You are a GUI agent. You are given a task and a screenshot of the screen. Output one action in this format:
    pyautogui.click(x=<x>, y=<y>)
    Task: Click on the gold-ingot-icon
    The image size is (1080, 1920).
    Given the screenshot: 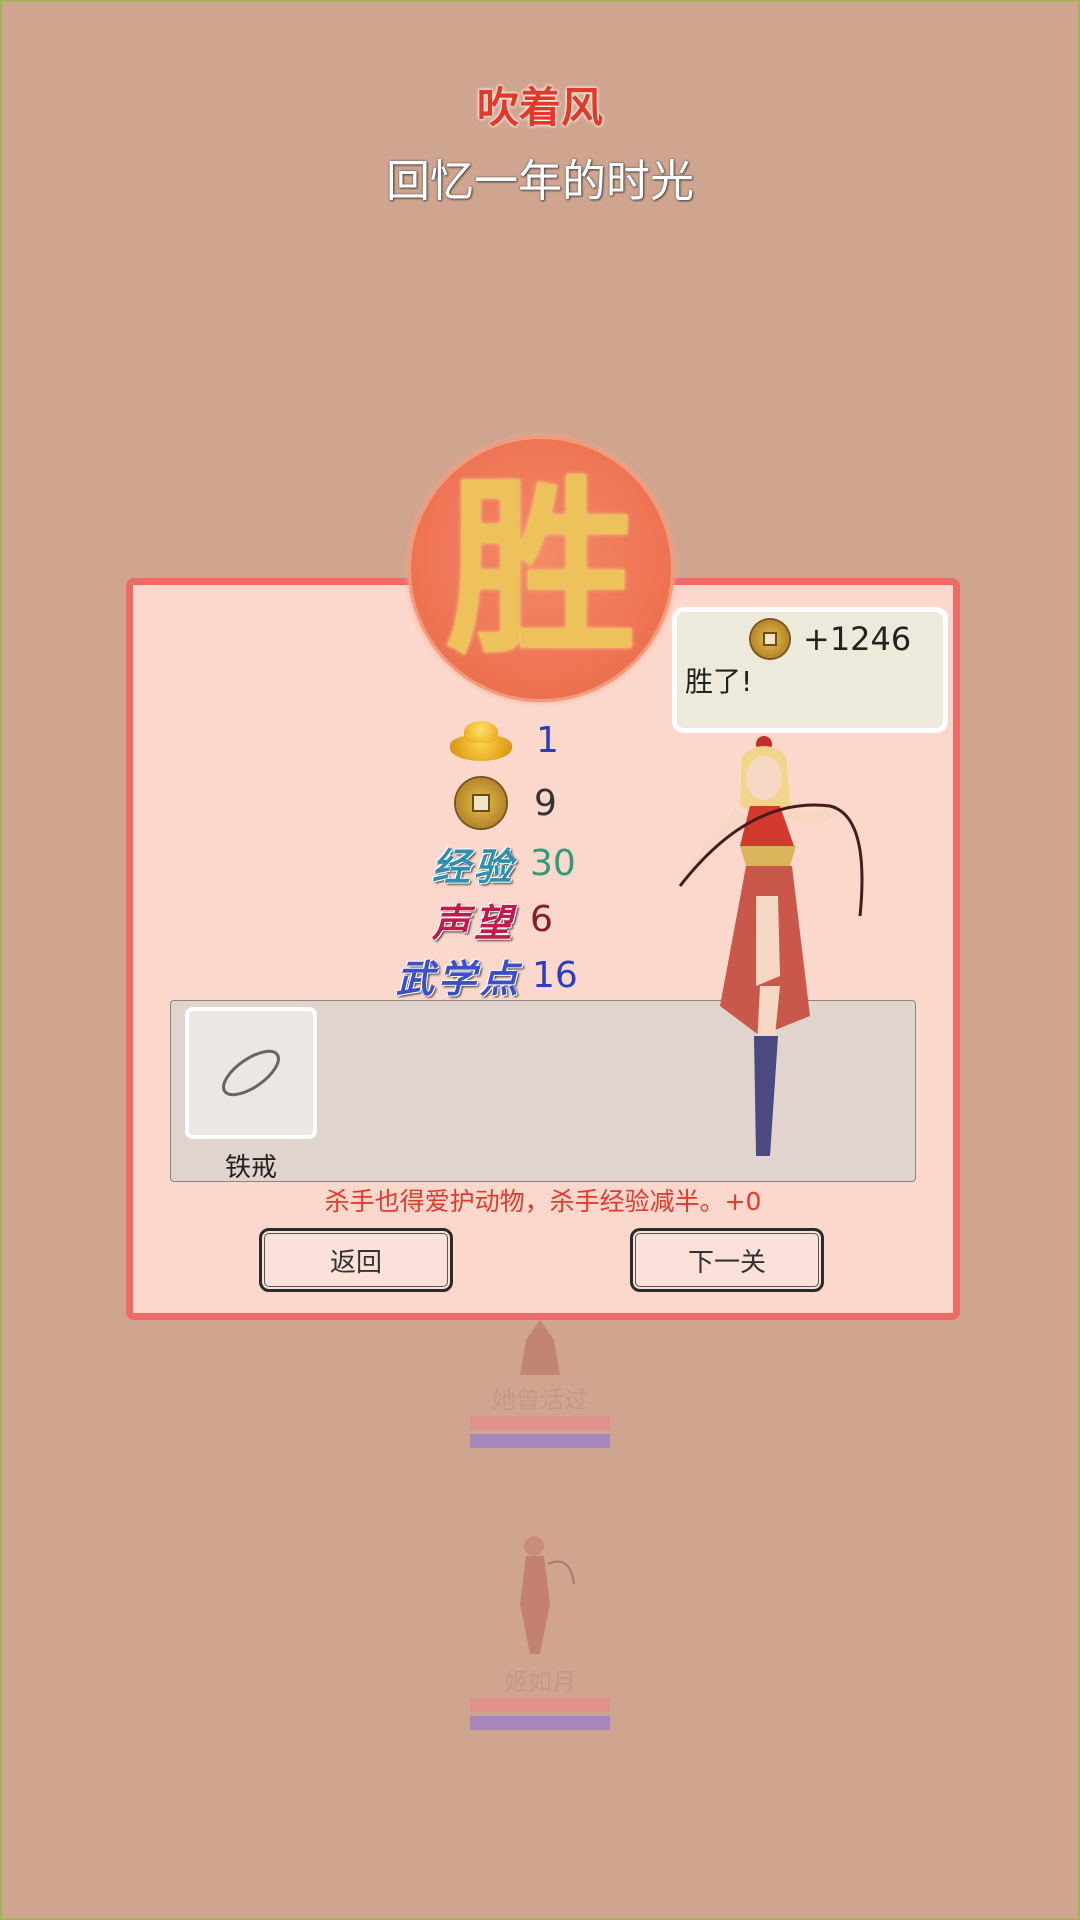 What is the action you would take?
    pyautogui.click(x=481, y=740)
    